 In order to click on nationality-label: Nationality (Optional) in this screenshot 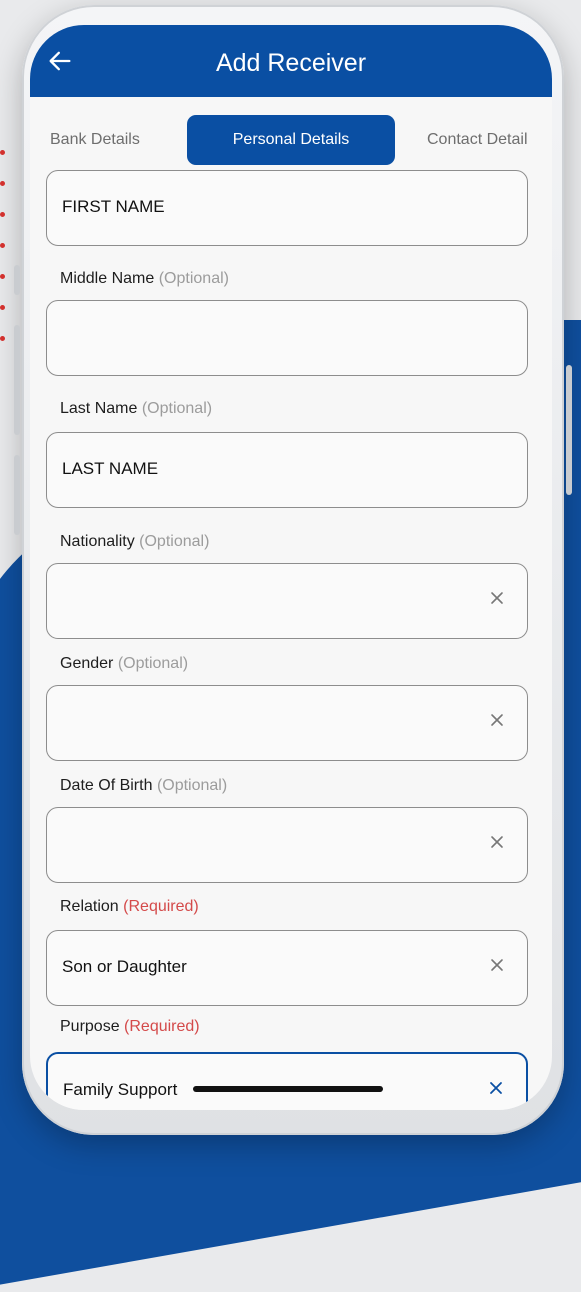, I will do `click(134, 542)`.